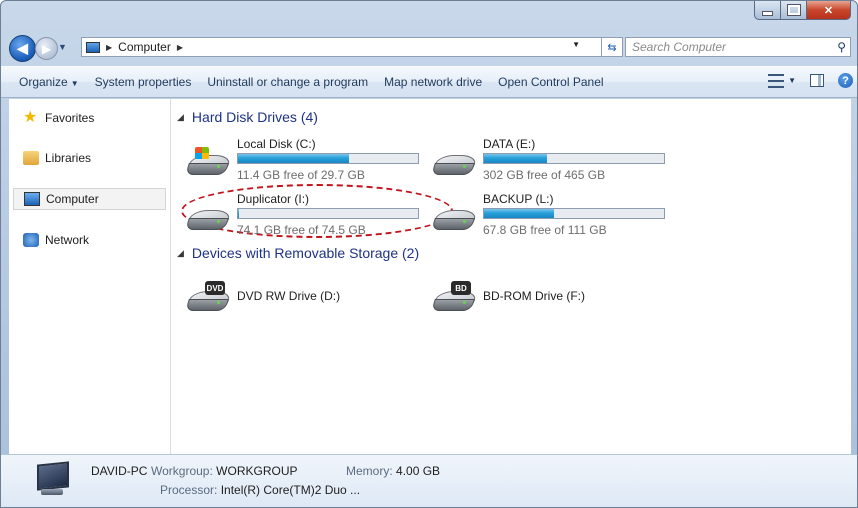  Describe the element at coordinates (144, 47) in the screenshot. I see `breadcrumb-computer: Computer` at that location.